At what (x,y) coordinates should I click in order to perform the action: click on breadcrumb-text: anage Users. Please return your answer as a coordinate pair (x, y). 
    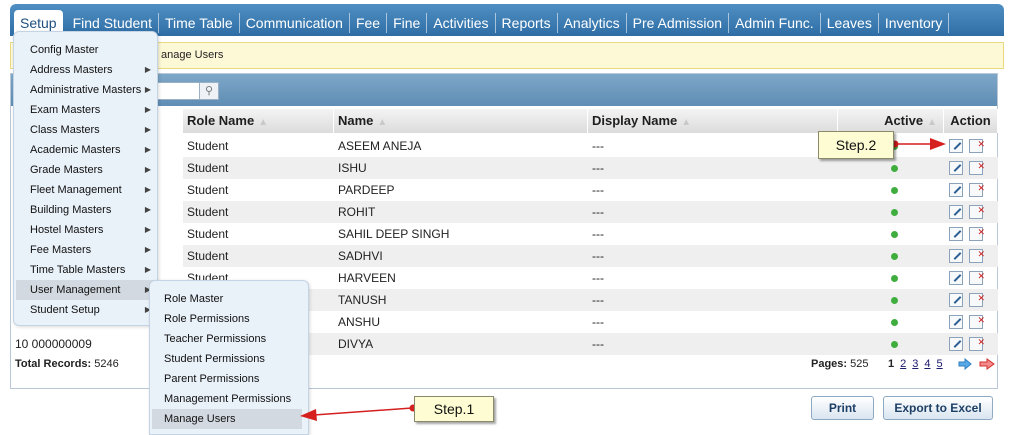
    Looking at the image, I should click on (192, 55).